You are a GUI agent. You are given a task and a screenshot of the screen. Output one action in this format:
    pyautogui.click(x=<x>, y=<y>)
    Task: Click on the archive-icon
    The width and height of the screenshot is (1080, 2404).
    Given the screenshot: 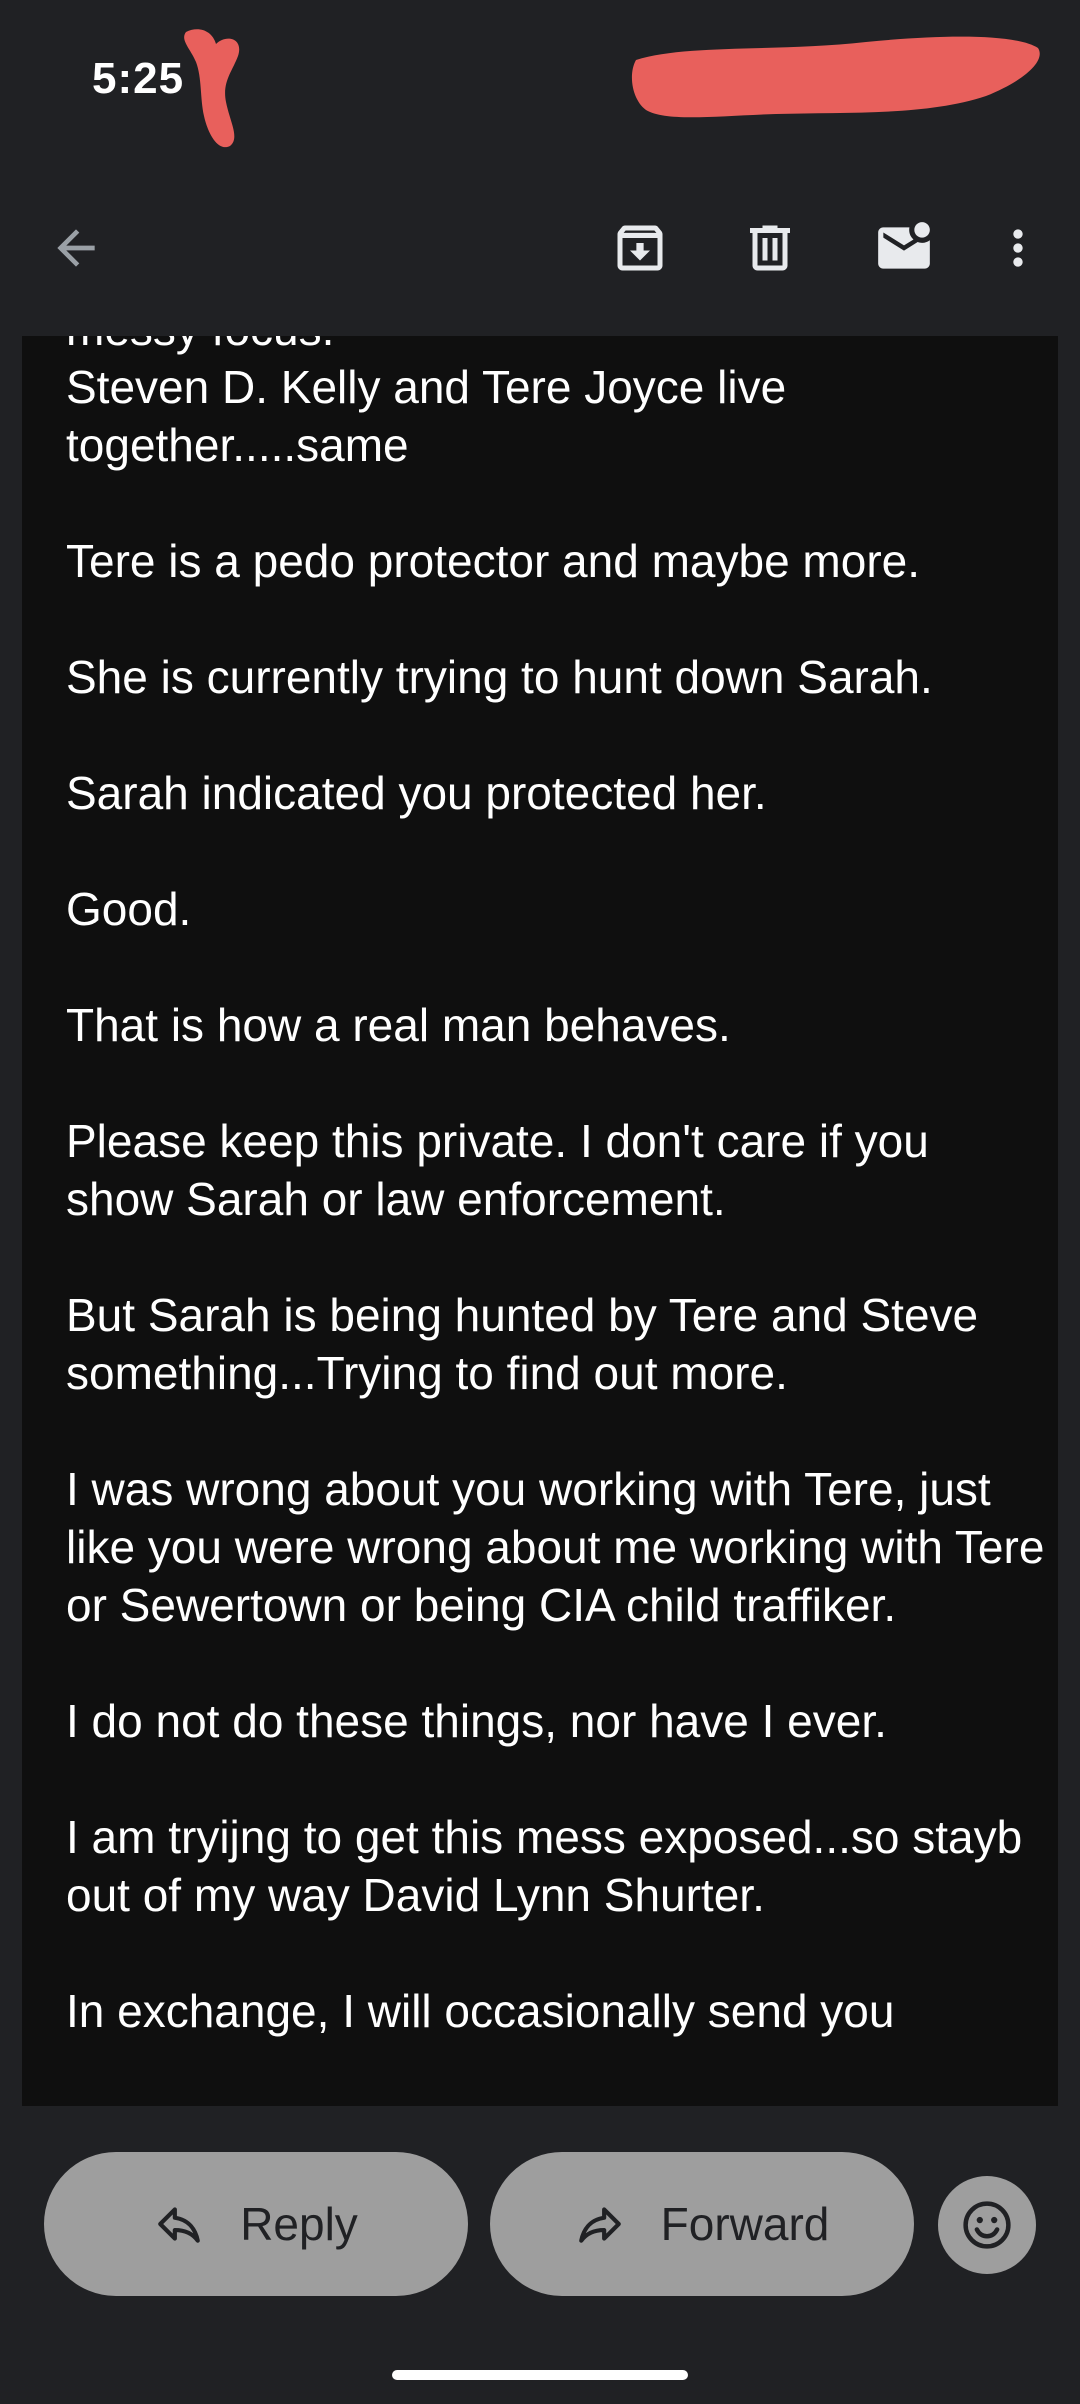 What is the action you would take?
    pyautogui.click(x=640, y=248)
    